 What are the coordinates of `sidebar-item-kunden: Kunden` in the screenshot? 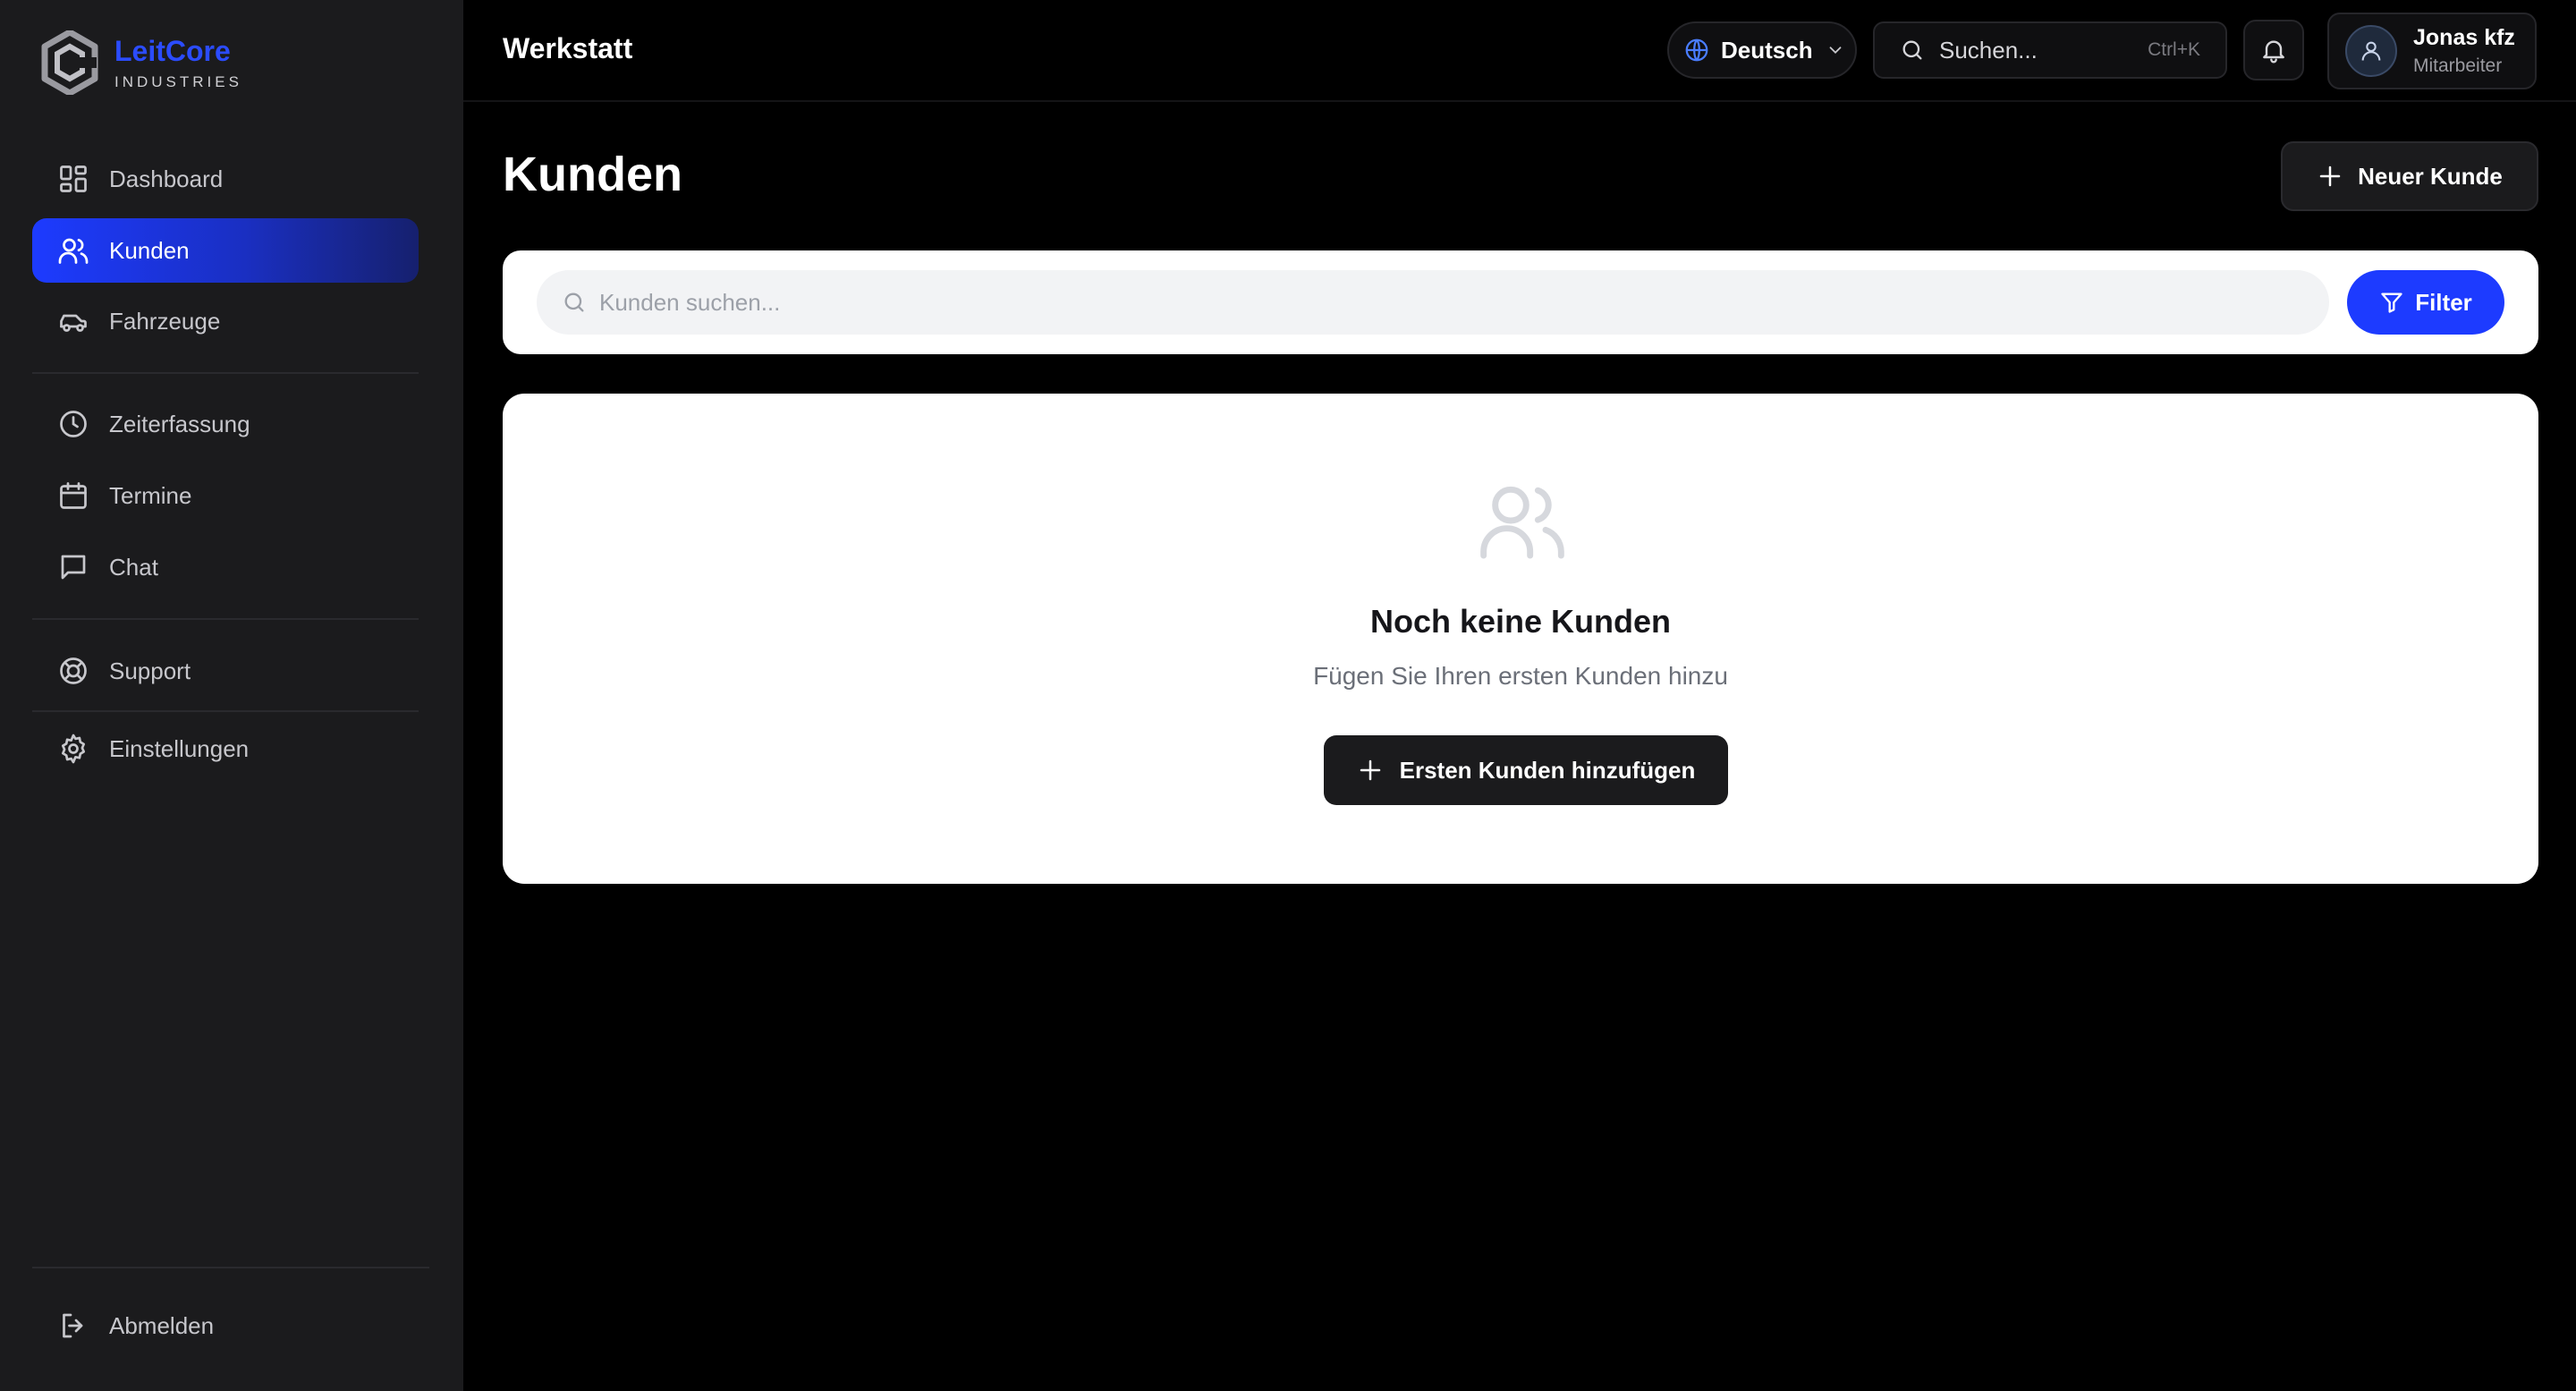 It's located at (225, 250).